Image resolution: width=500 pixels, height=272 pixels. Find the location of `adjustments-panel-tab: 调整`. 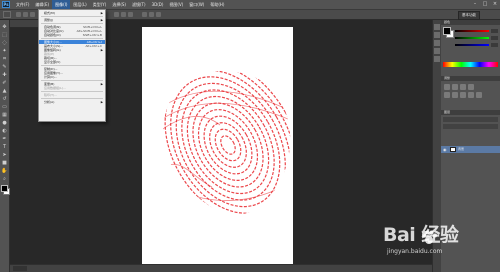

adjustments-panel-tab: 调整 is located at coordinates (470, 78).